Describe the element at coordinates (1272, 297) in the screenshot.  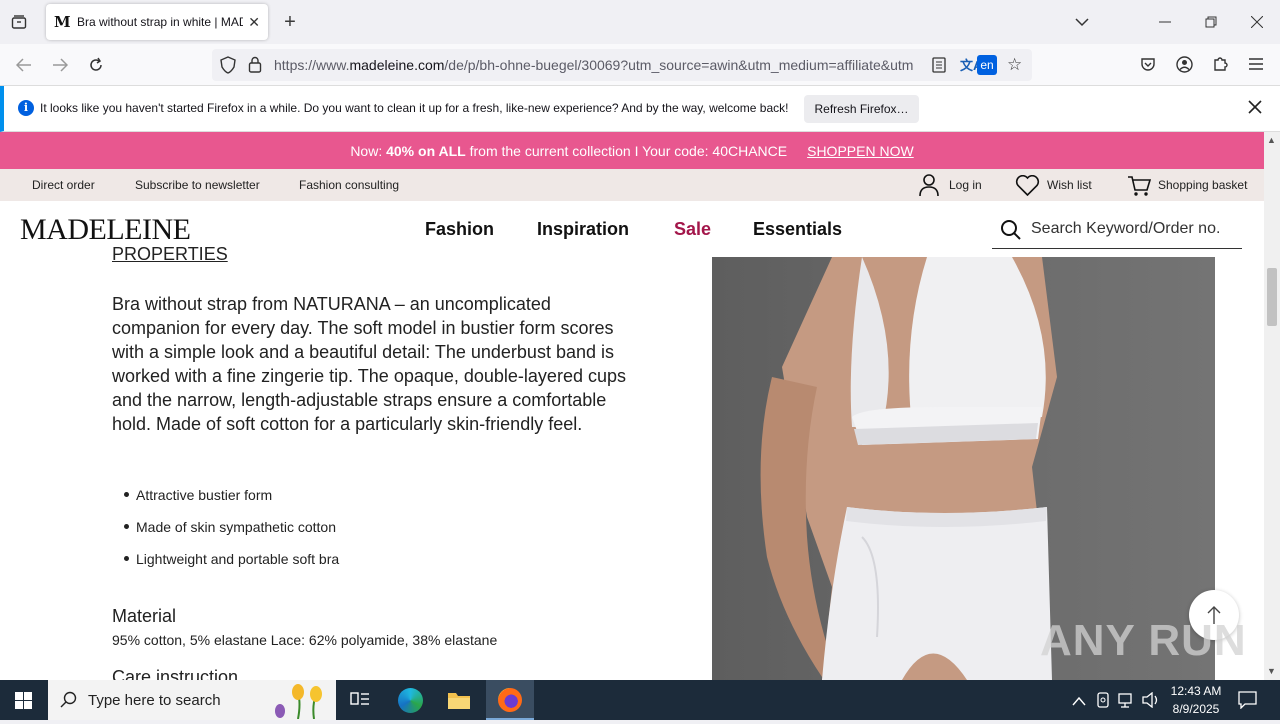
I see `scrollbar-thumb` at that location.